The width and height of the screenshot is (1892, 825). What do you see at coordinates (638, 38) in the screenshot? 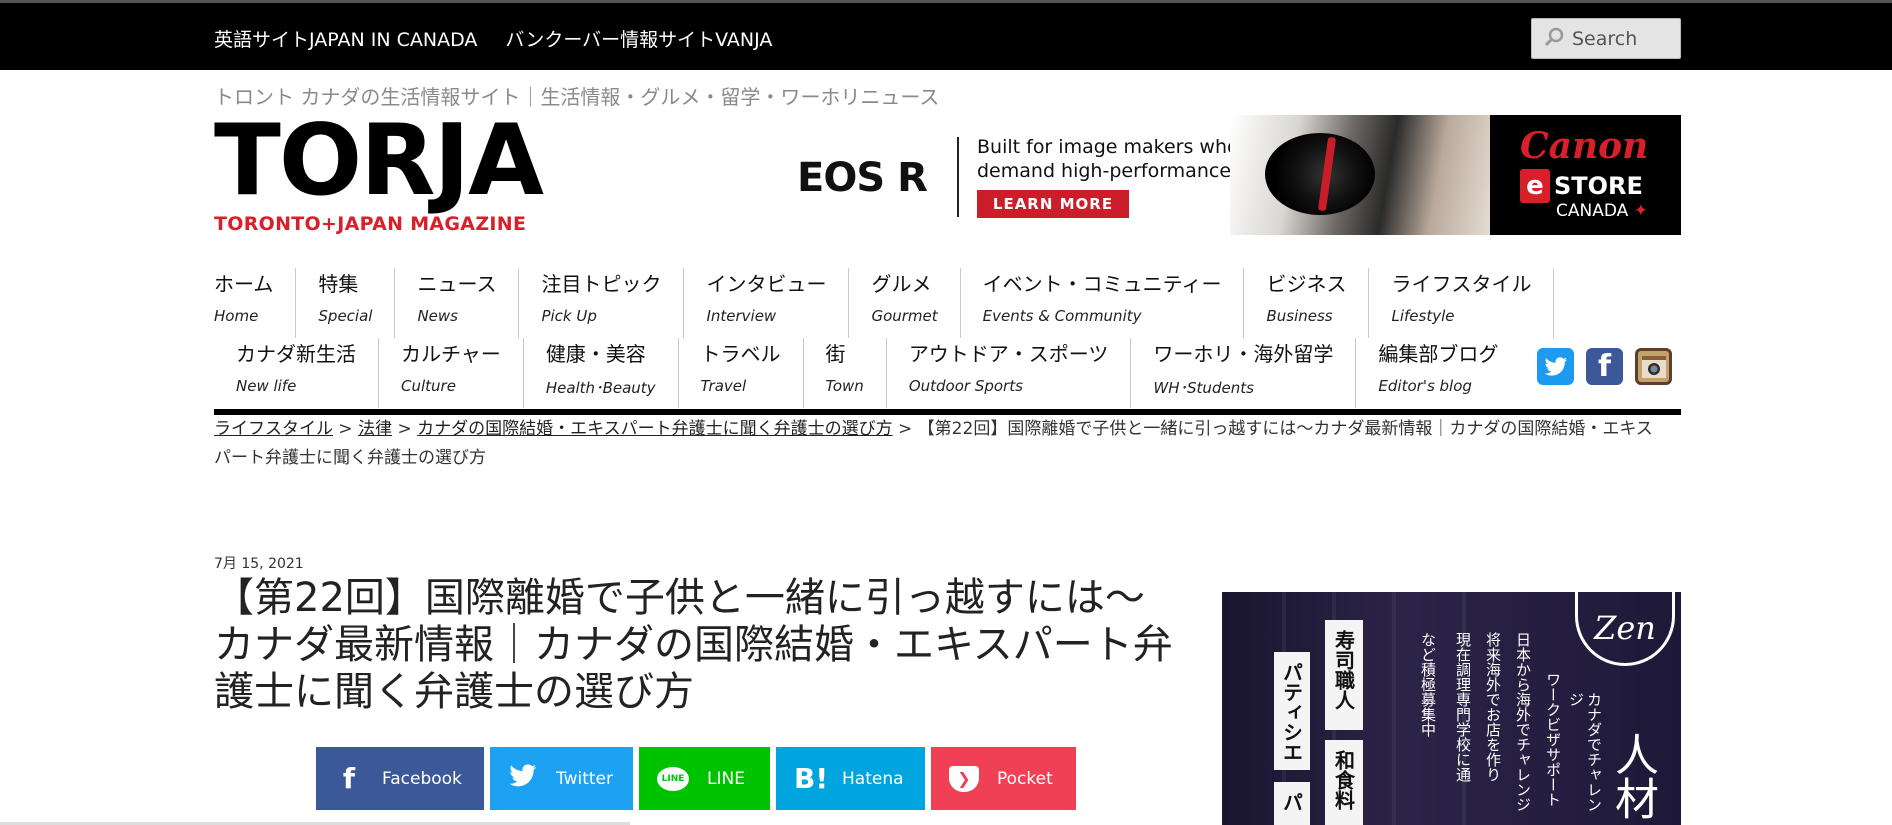
I see `top-link-vanja: バンクーバー情報サイトVANJA` at bounding box center [638, 38].